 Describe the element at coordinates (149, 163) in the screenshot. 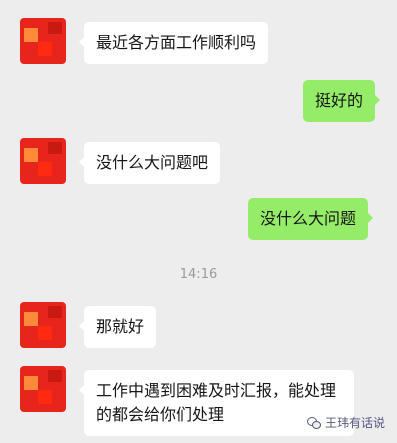

I see `message-bubble: 没什么大问题吧` at that location.